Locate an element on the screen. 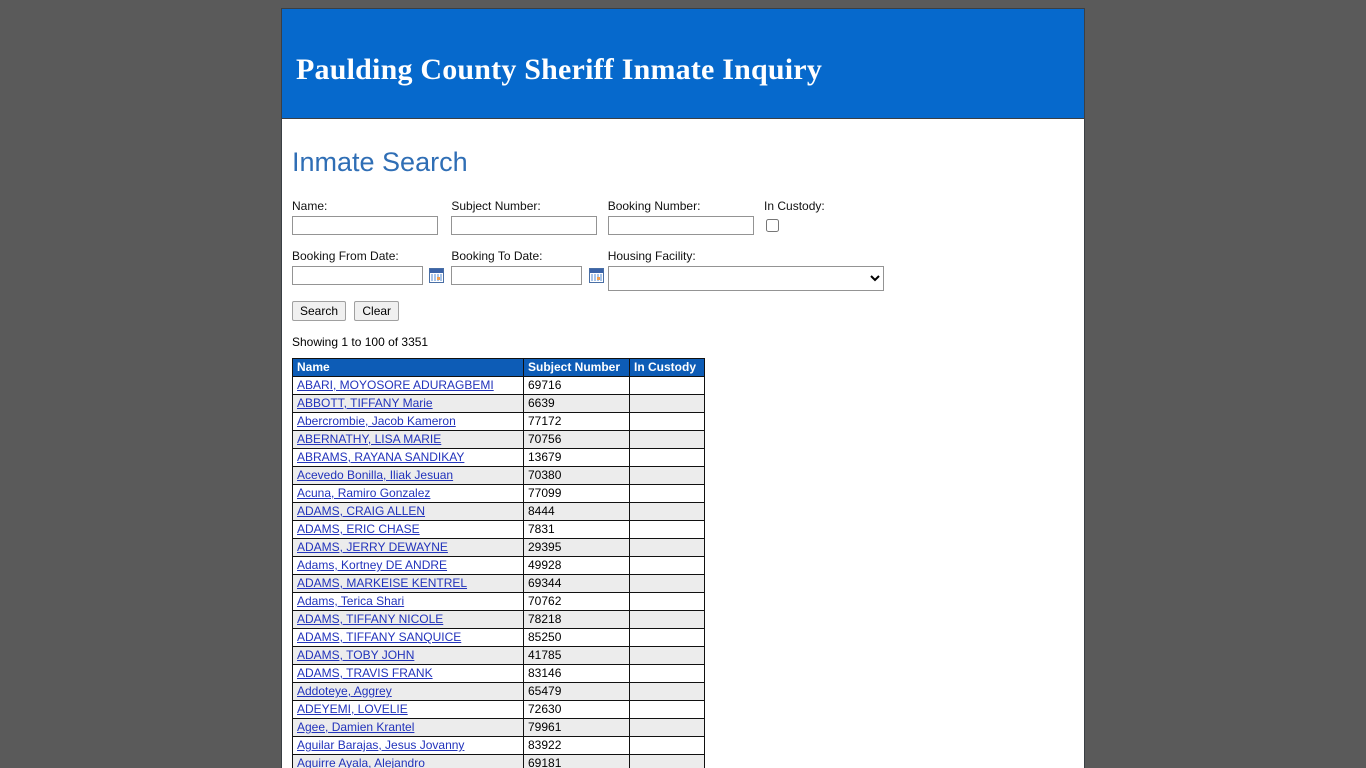 This screenshot has height=768, width=1366. booking-to-date-field-group: Booking To Date: is located at coordinates (527, 267).